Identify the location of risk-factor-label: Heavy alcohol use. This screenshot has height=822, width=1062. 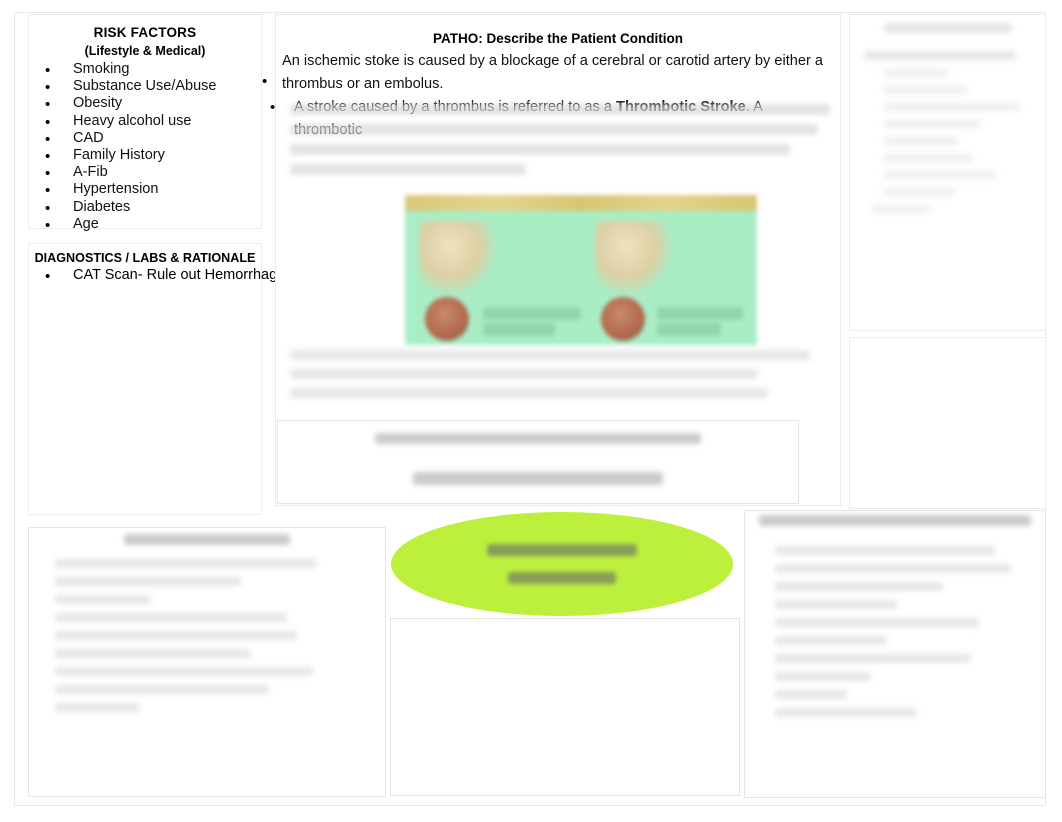
(132, 120).